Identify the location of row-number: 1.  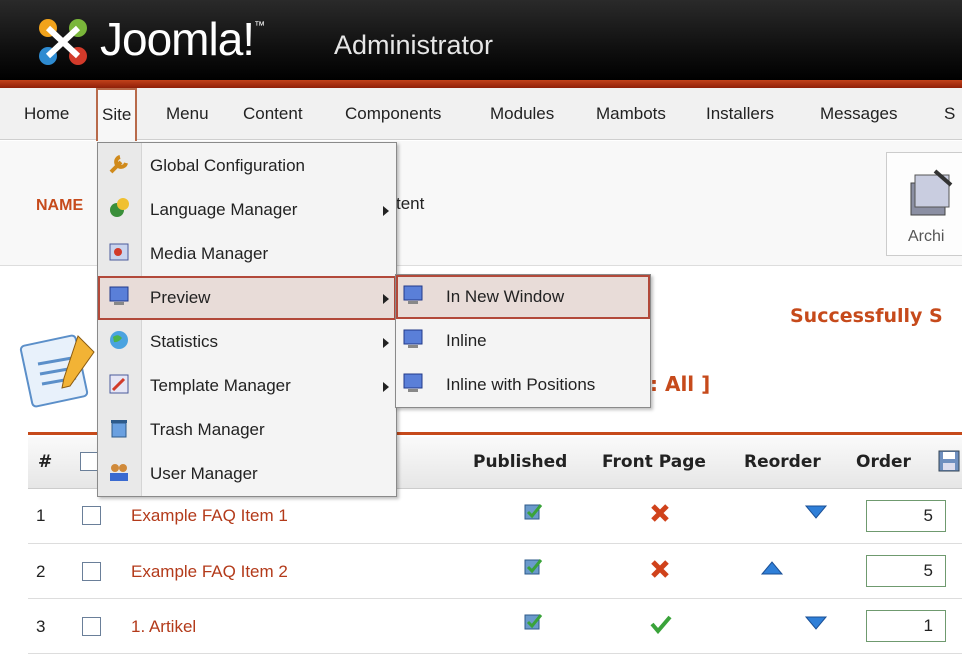
(41, 515).